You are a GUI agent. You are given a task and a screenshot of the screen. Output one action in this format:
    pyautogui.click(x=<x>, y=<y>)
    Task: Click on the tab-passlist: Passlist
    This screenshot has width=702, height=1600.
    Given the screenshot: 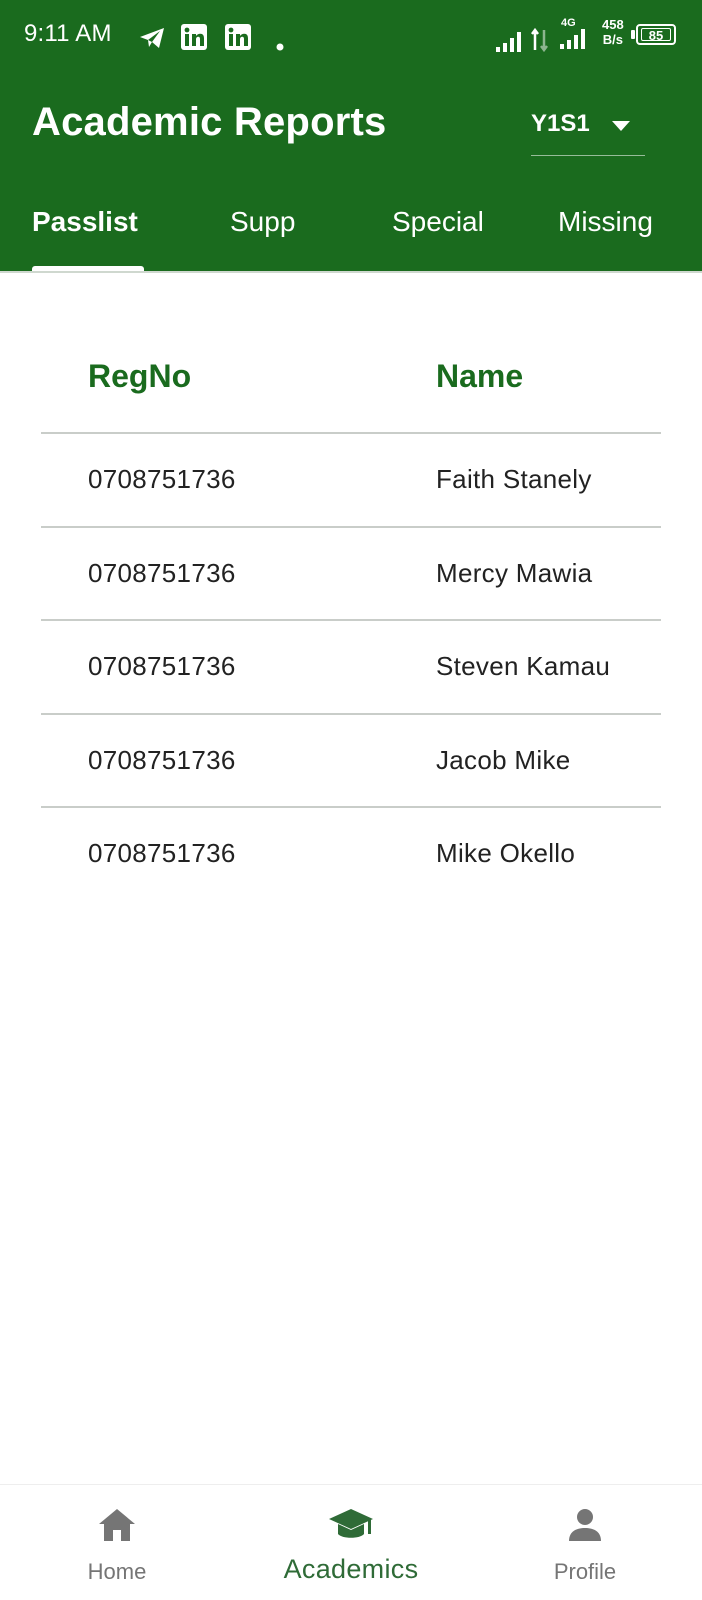 What is the action you would take?
    pyautogui.click(x=85, y=222)
    